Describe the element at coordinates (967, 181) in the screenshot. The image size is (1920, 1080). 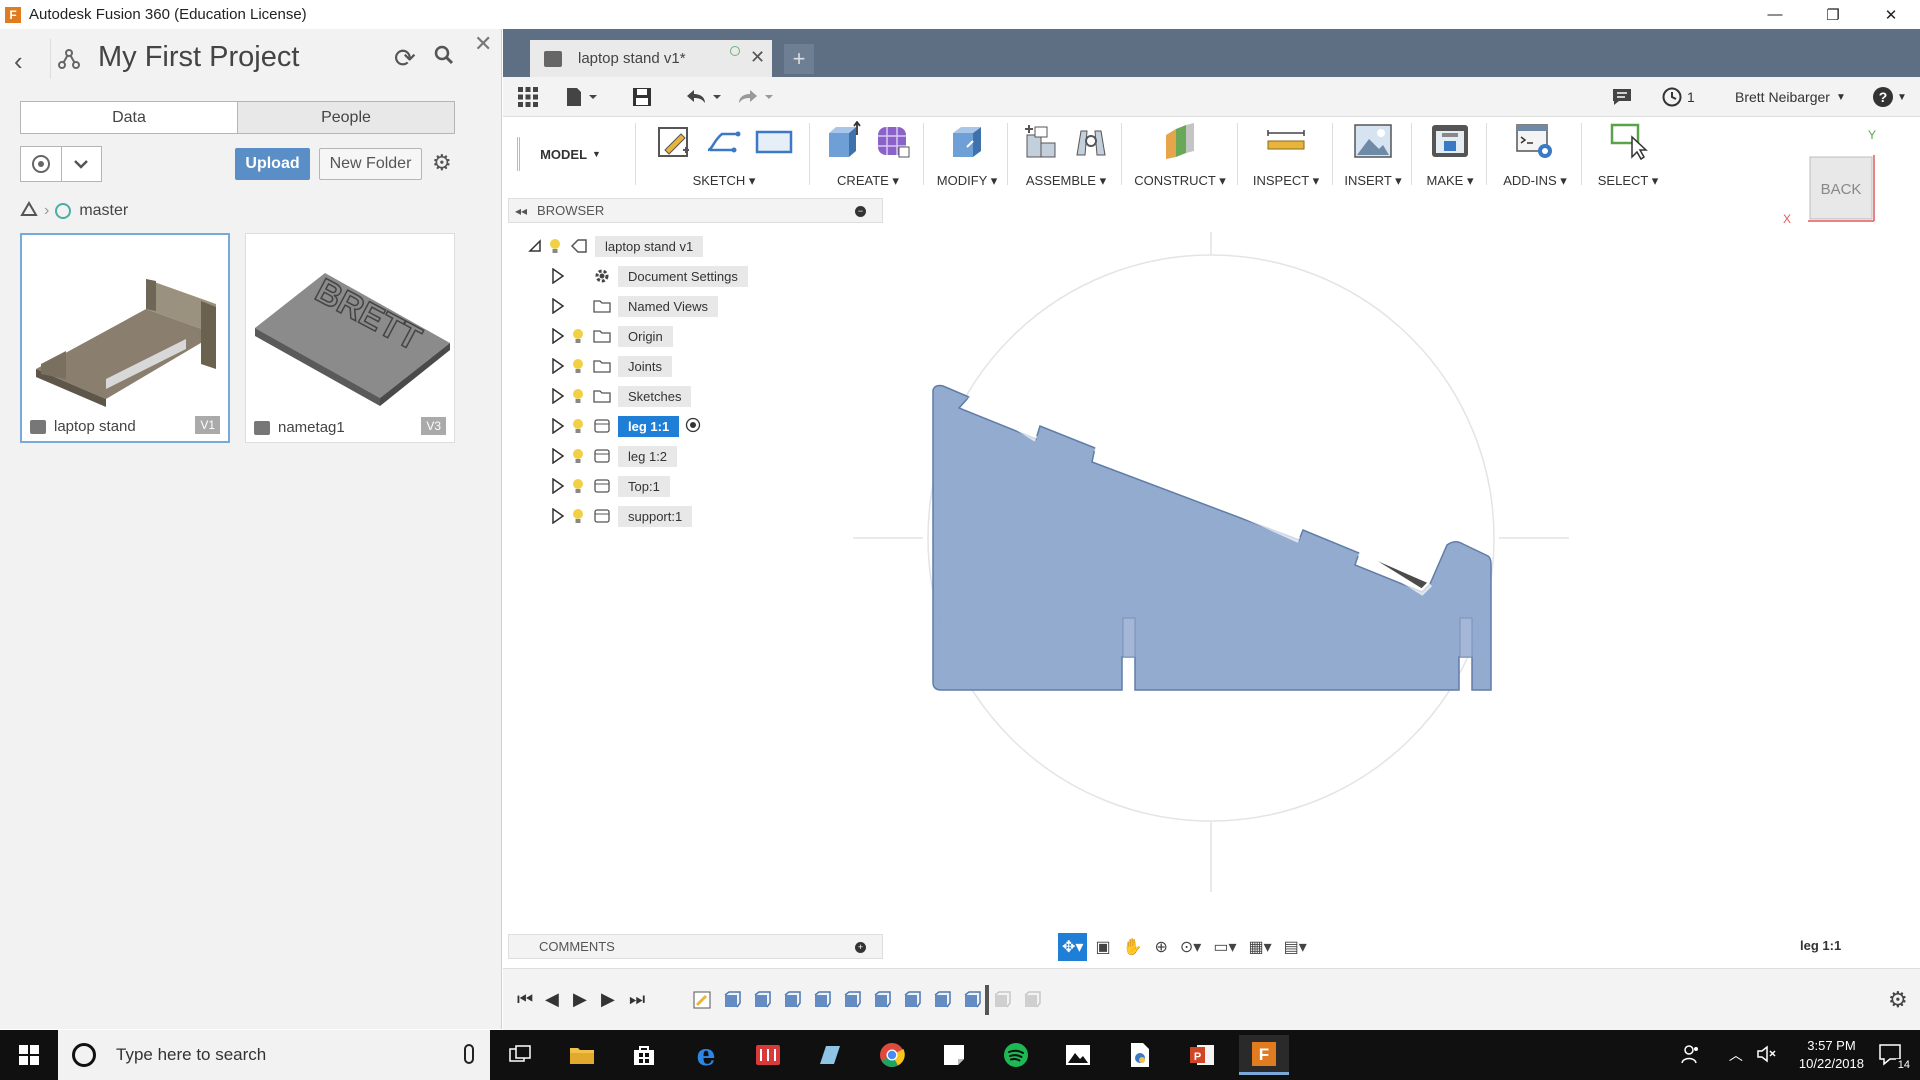
I see `modify-menu: MODIFY ▾` at that location.